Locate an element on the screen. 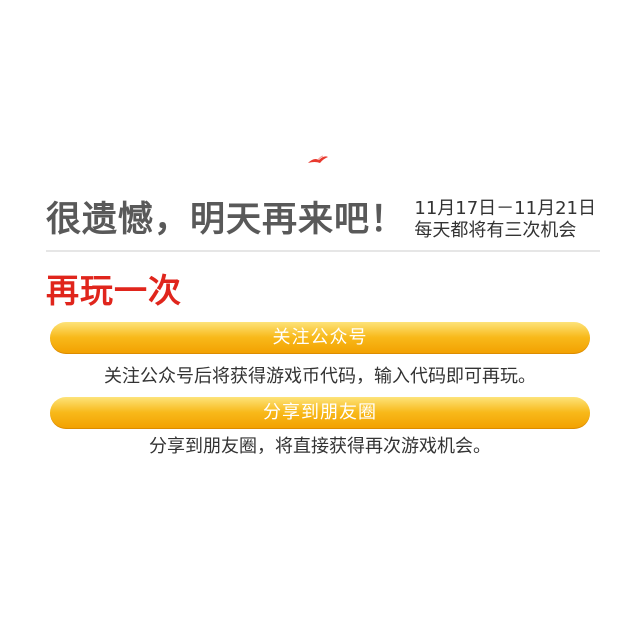 The width and height of the screenshot is (640, 640). red-ribbon-icon is located at coordinates (318, 159).